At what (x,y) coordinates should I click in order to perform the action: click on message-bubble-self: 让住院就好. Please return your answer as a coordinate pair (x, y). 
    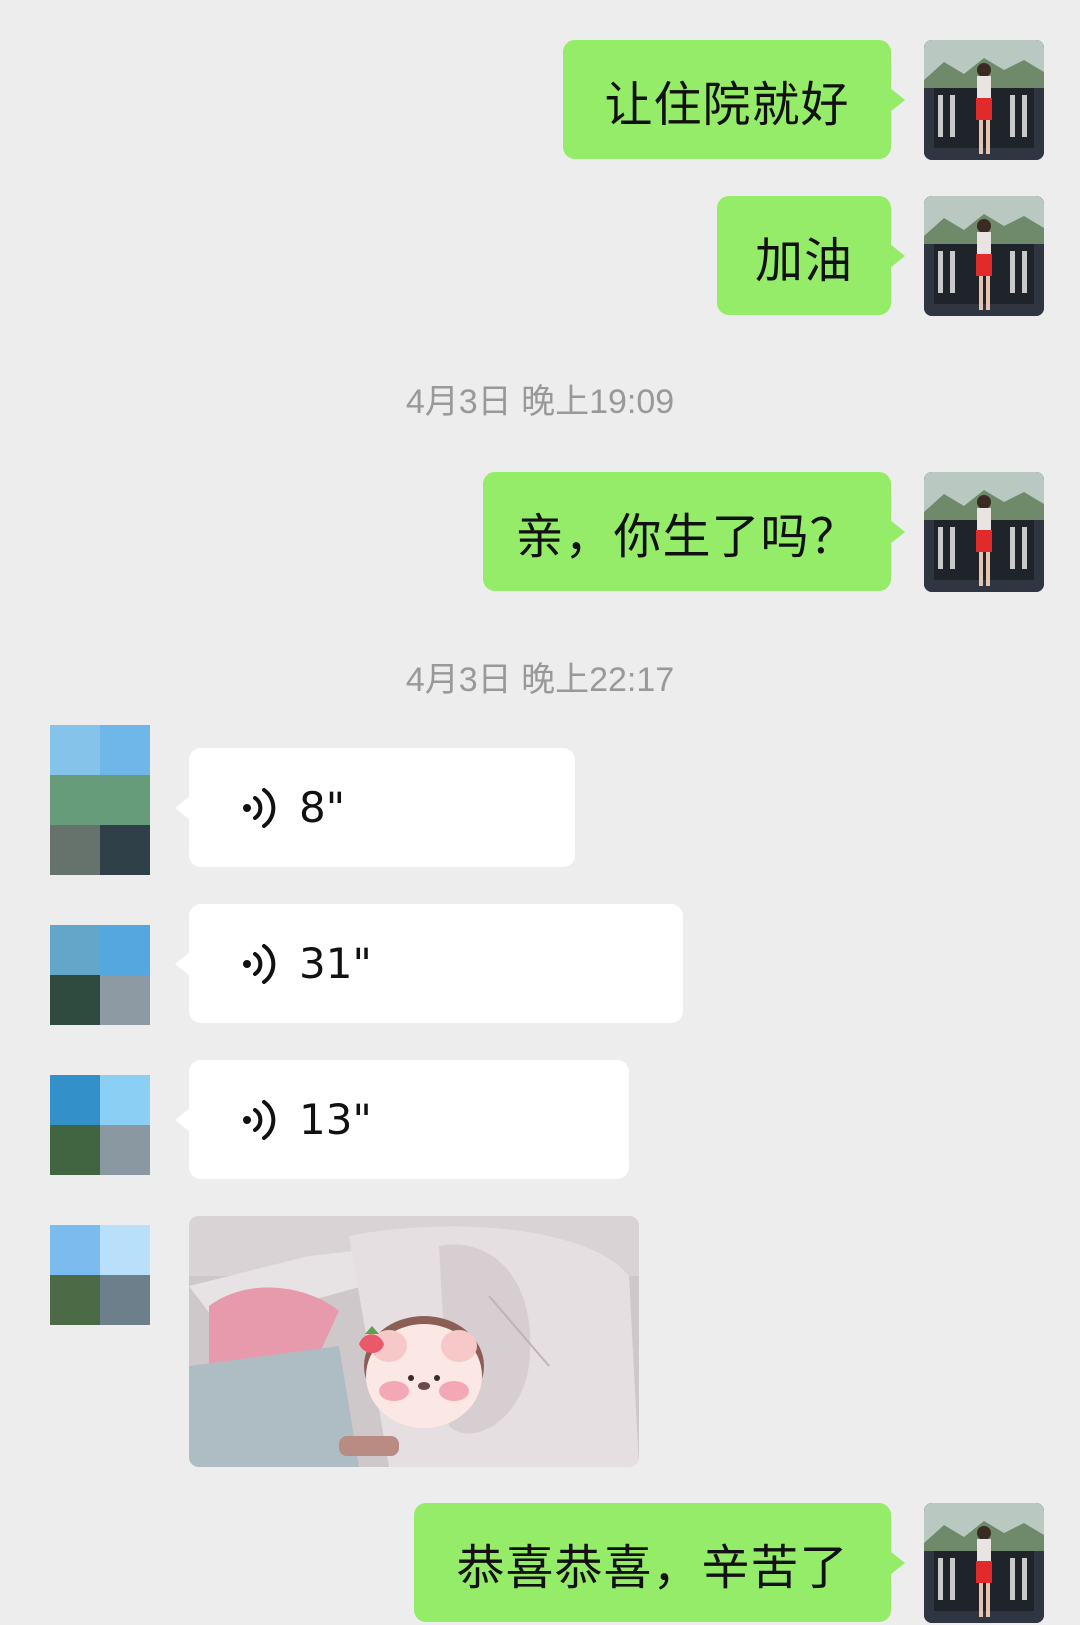
    Looking at the image, I should click on (727, 99).